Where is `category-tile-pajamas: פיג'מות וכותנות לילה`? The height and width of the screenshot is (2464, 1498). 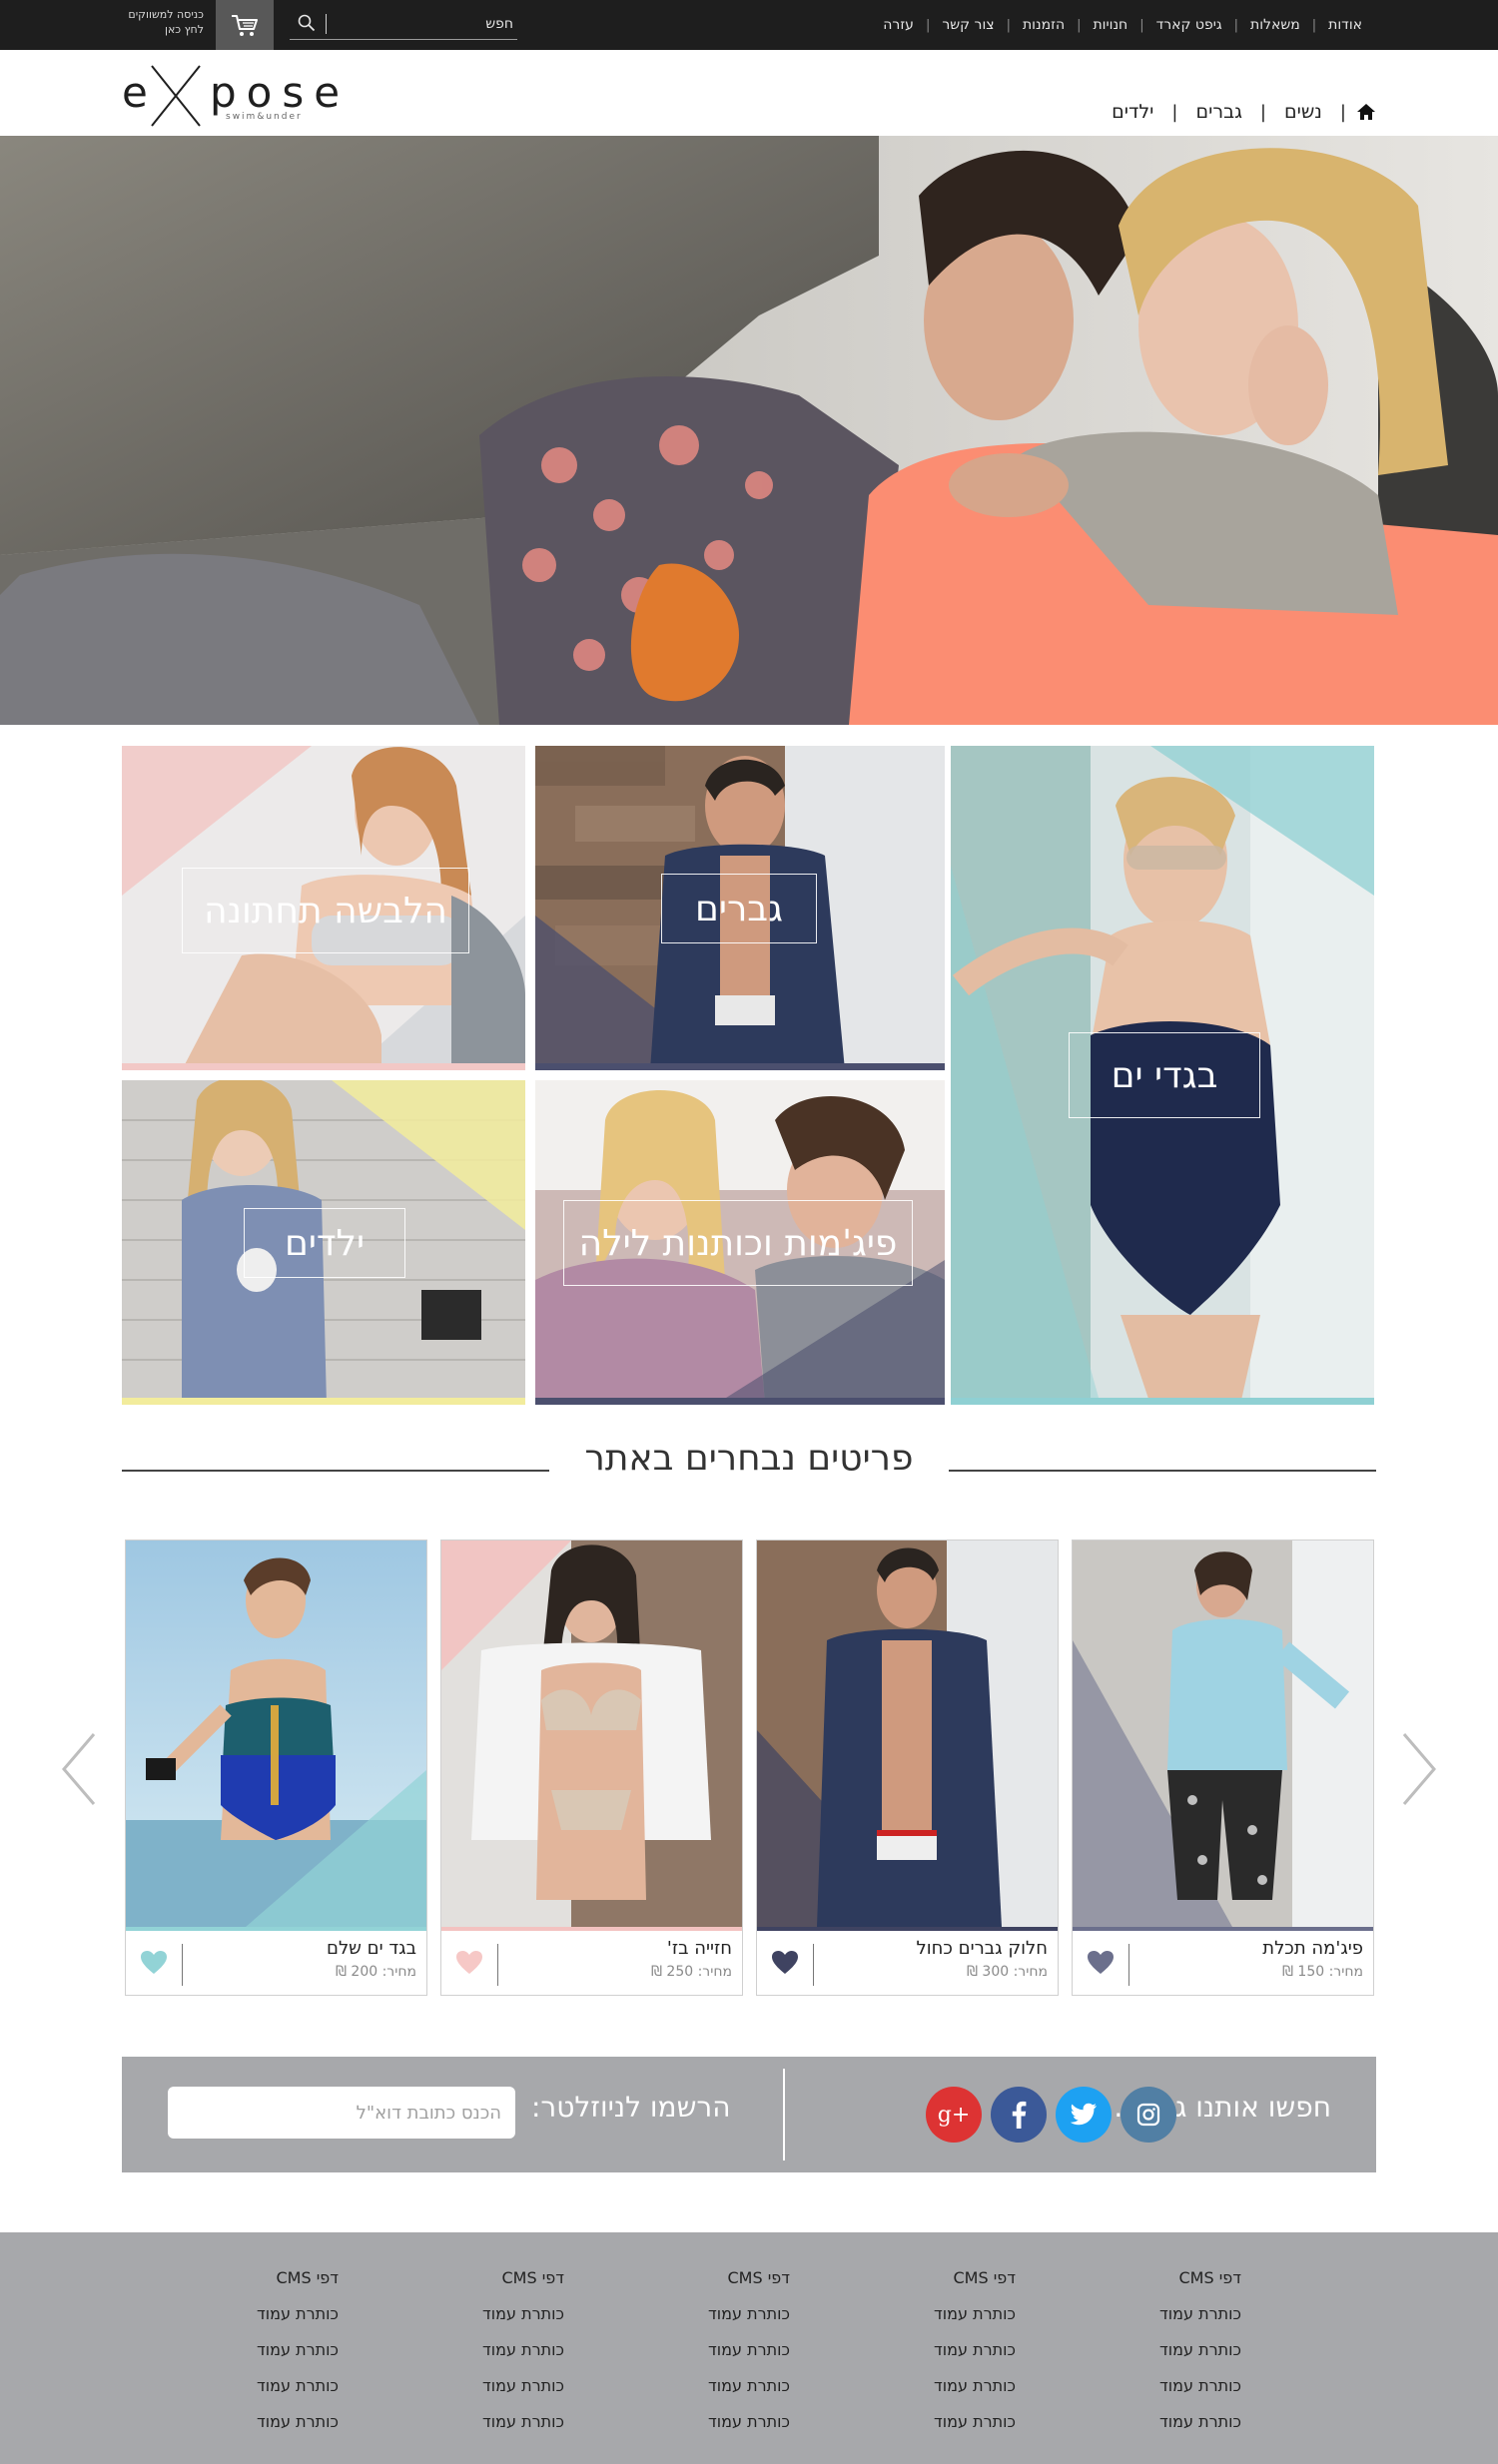
category-tile-pajamas: פיג'מות וכותנות לילה is located at coordinates (740, 1242).